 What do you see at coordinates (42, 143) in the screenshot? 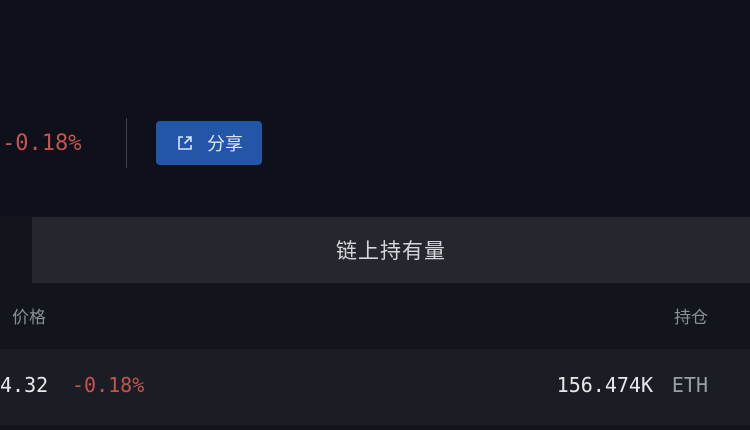
I see `price-change-percent: -0.18%` at bounding box center [42, 143].